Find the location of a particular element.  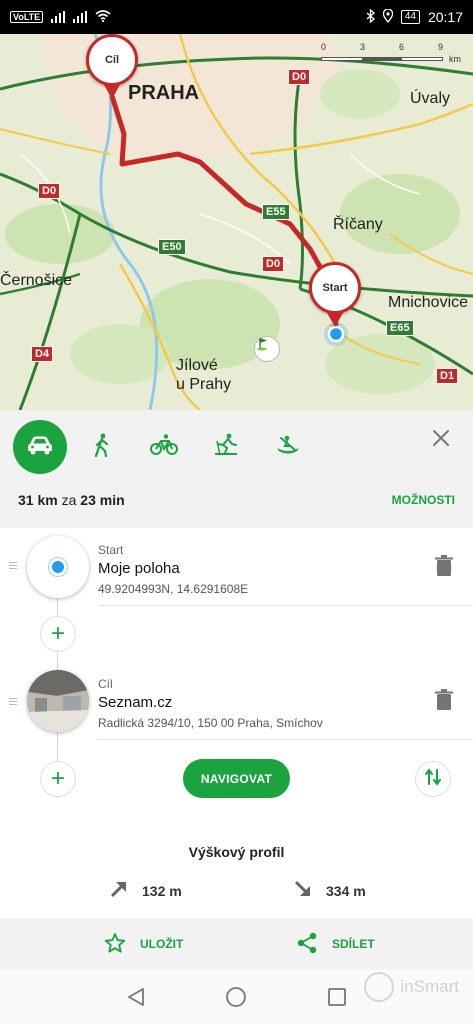

road-tag-e55: E55 is located at coordinates (276, 212).